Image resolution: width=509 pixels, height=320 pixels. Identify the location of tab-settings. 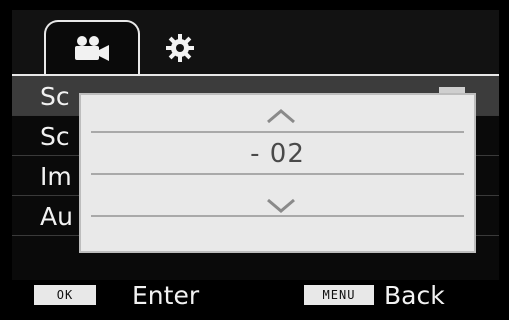
(180, 48).